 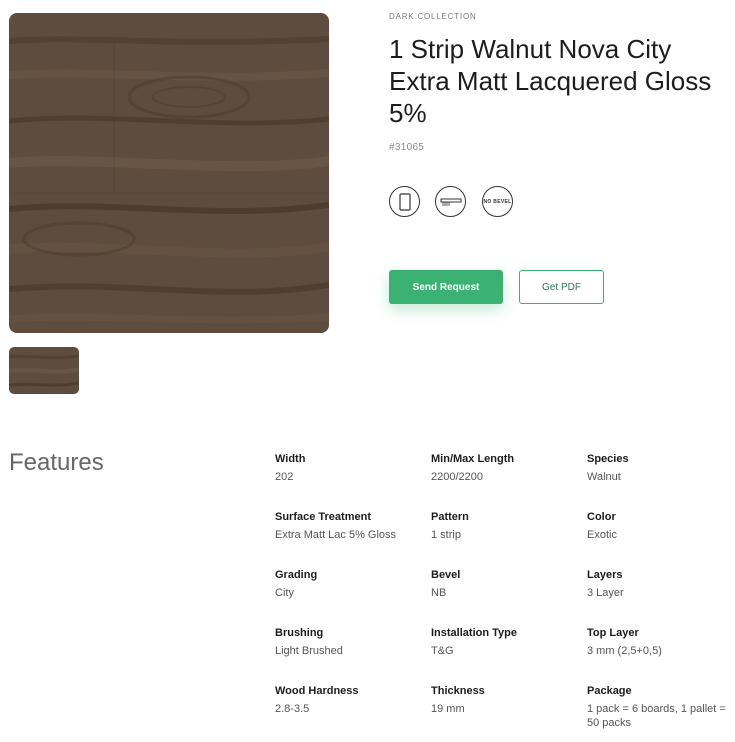 What do you see at coordinates (433, 16) in the screenshot?
I see `collection-label: DARK COLLECTION` at bounding box center [433, 16].